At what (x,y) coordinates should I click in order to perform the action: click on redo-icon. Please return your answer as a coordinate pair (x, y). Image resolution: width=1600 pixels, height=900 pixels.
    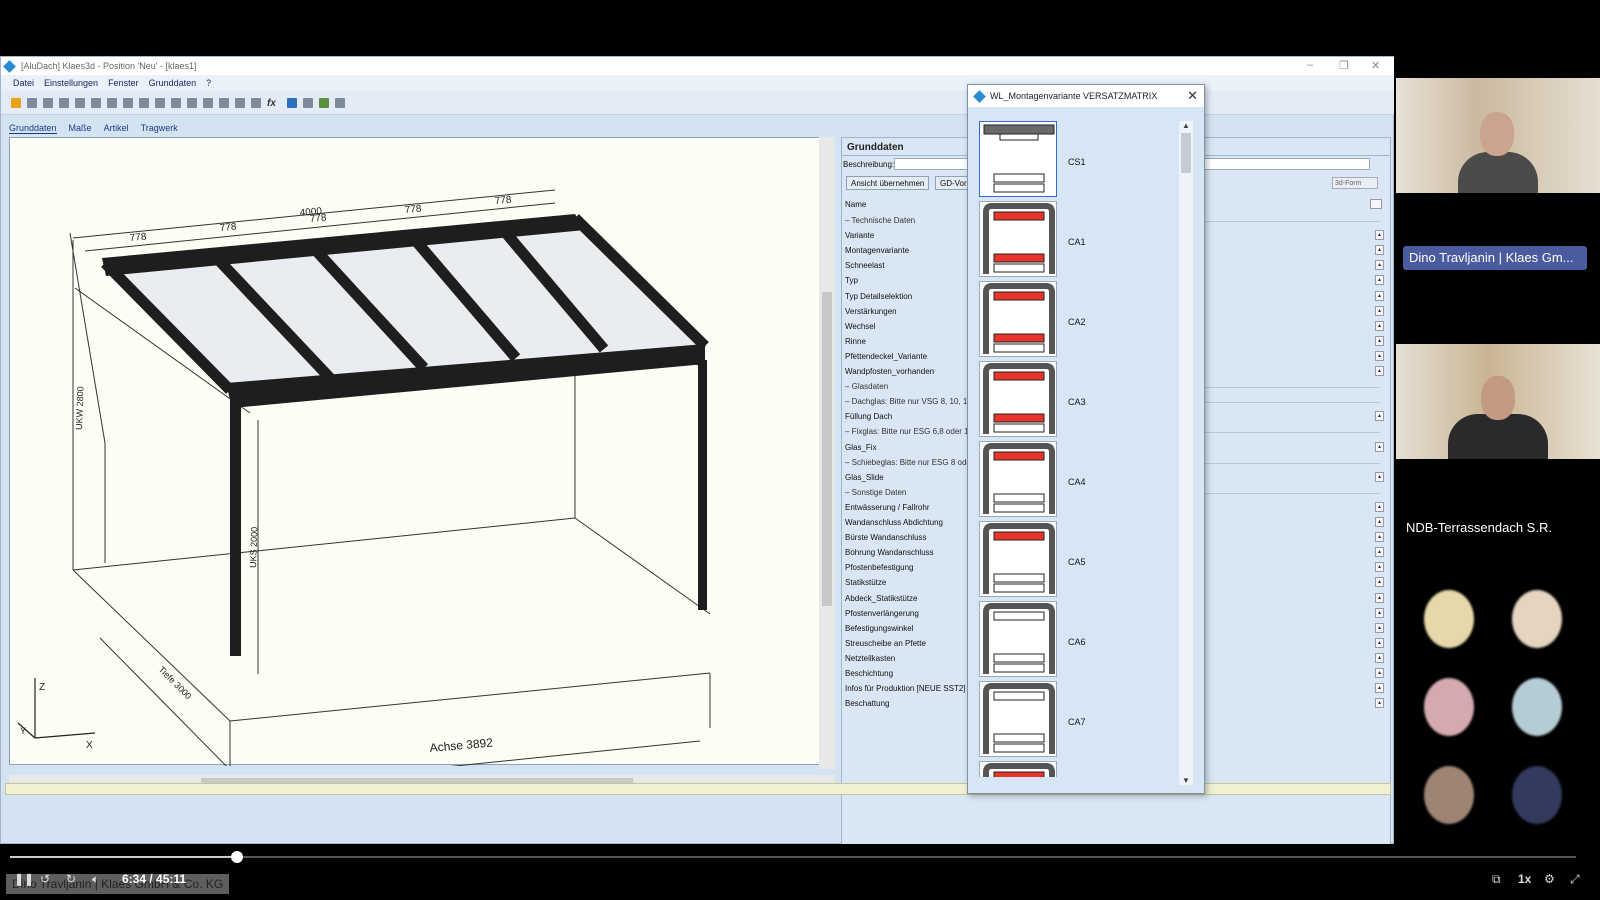
    Looking at the image, I should click on (96, 102).